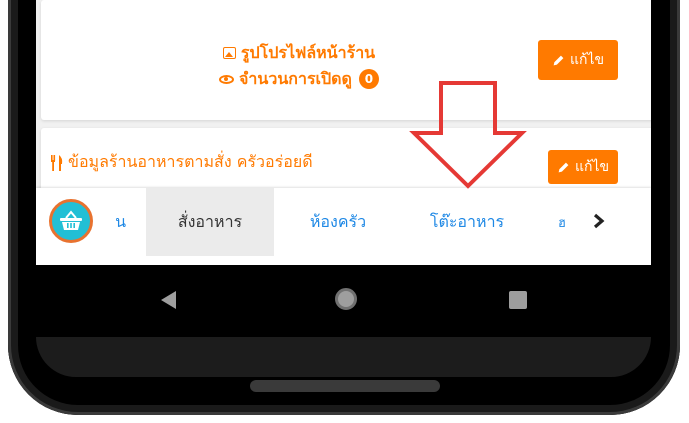 This screenshot has height=423, width=689. I want to click on phone-speaker, so click(345, 386).